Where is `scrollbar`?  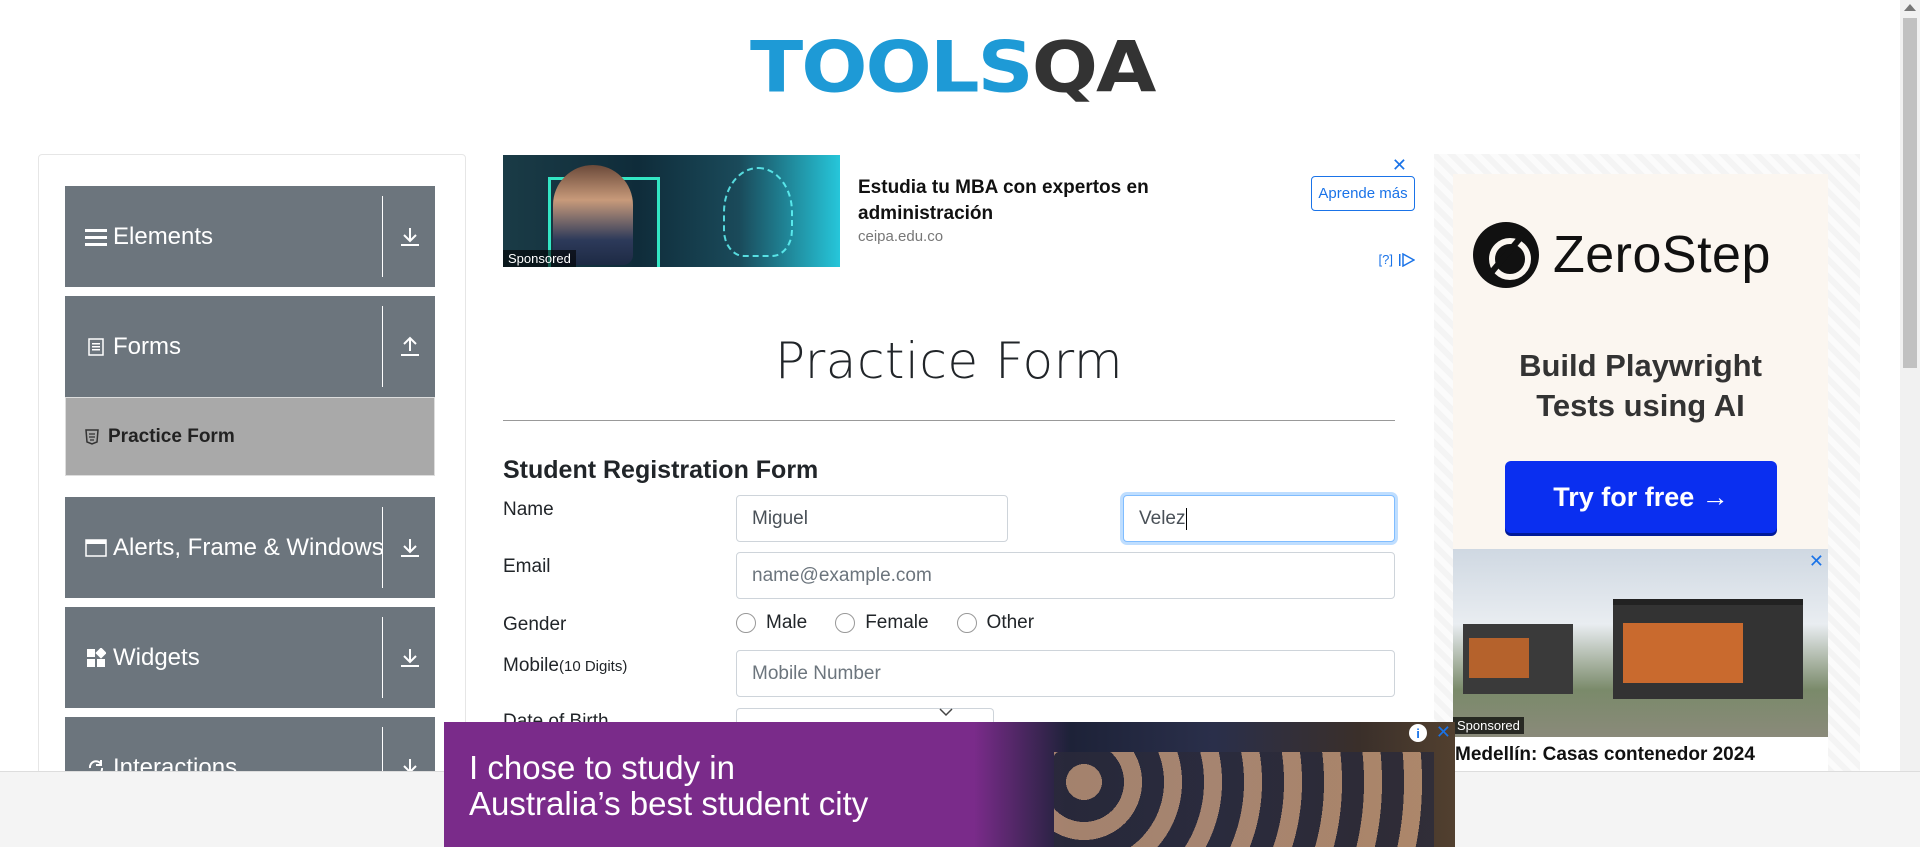
scrollbar is located at coordinates (1910, 385).